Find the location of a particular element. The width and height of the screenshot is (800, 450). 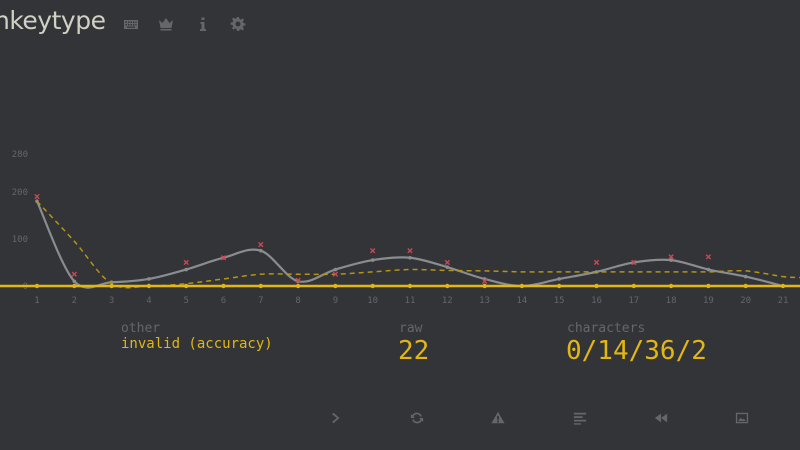

words-history-icon is located at coordinates (580, 418).